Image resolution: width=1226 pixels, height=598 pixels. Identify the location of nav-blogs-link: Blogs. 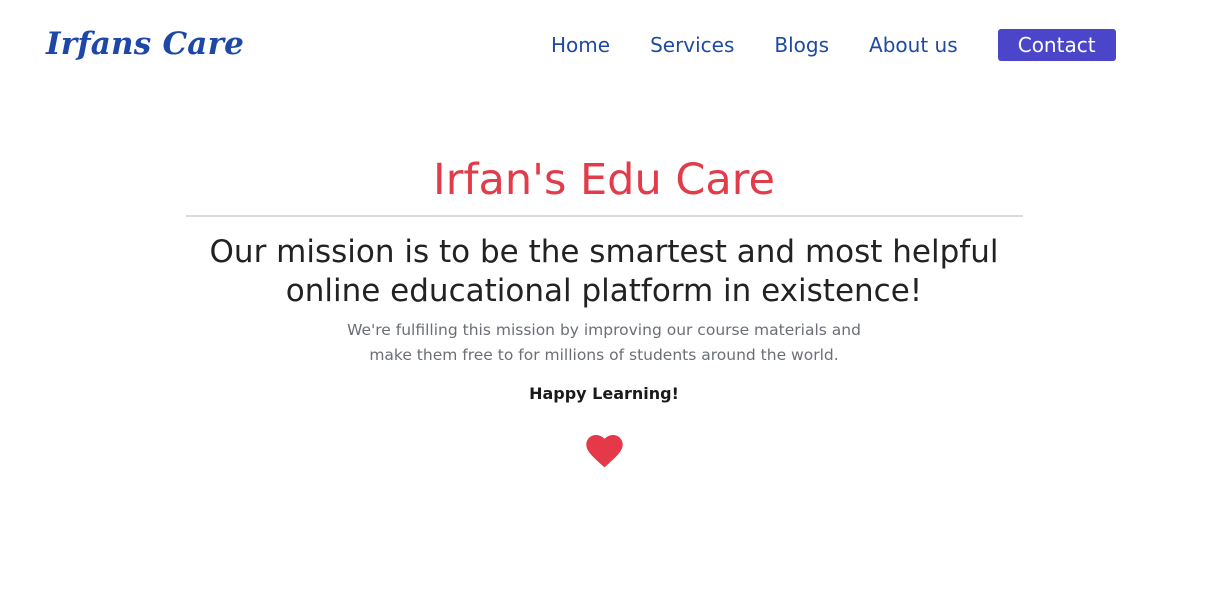
(801, 45).